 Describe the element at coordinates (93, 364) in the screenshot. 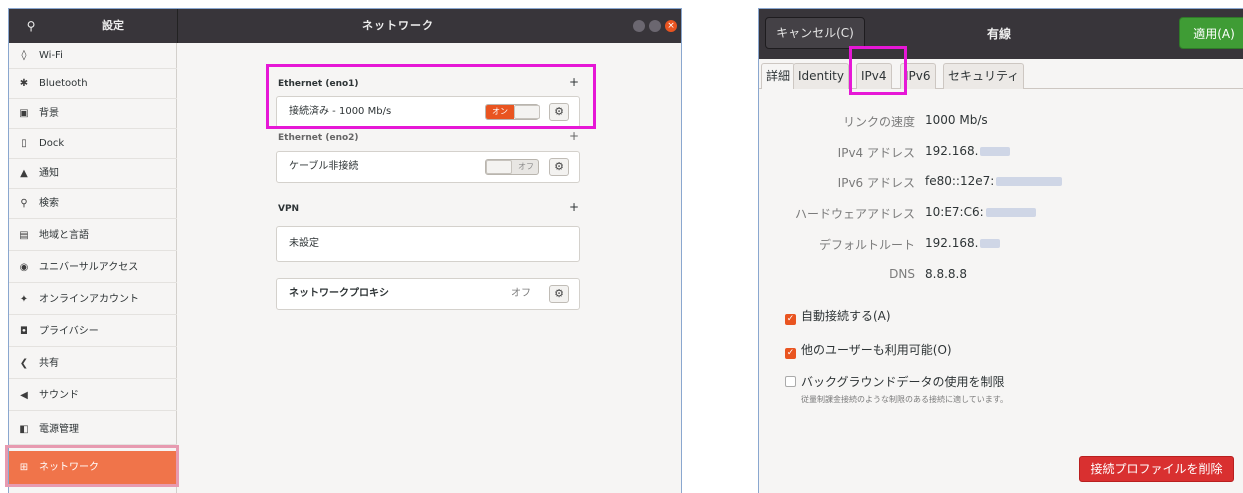

I see `sidebar-item-sharing: ❮ 共有` at that location.